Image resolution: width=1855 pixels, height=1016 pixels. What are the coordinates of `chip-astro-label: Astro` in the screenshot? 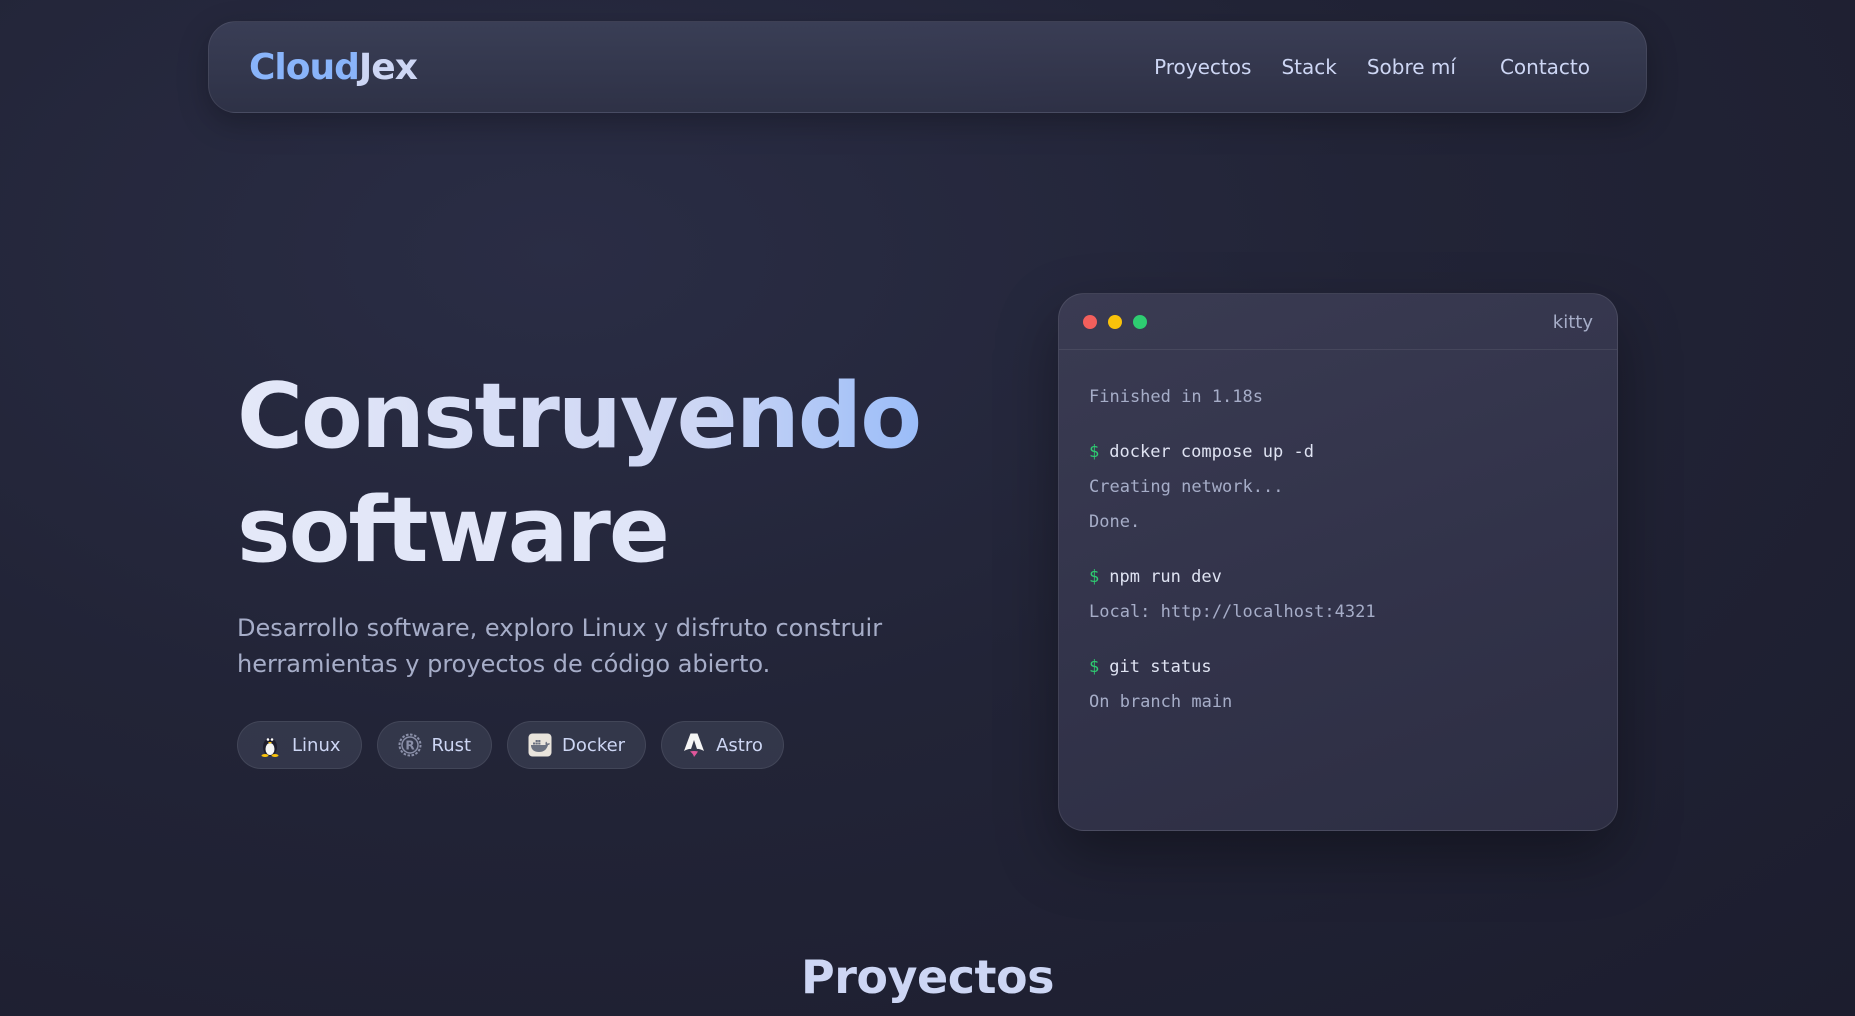 It's located at (739, 745).